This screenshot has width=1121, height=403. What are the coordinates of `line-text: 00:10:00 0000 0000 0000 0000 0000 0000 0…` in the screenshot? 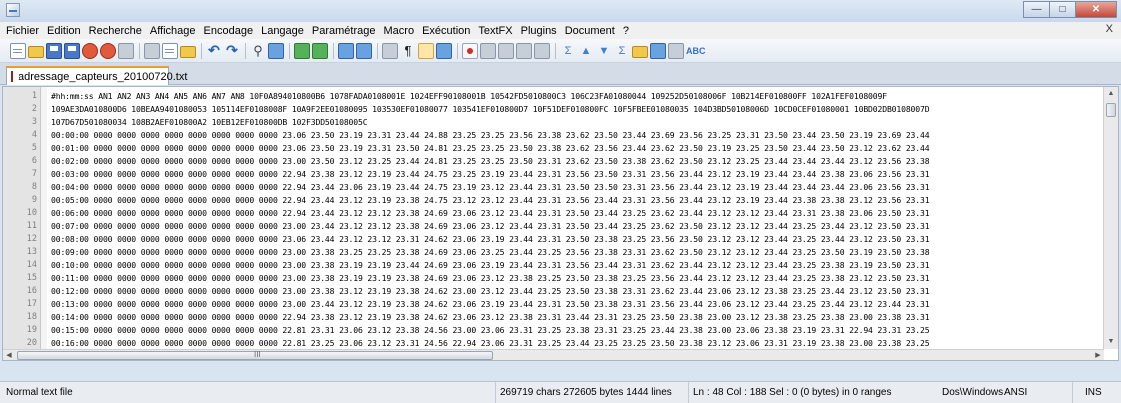 It's located at (490, 265).